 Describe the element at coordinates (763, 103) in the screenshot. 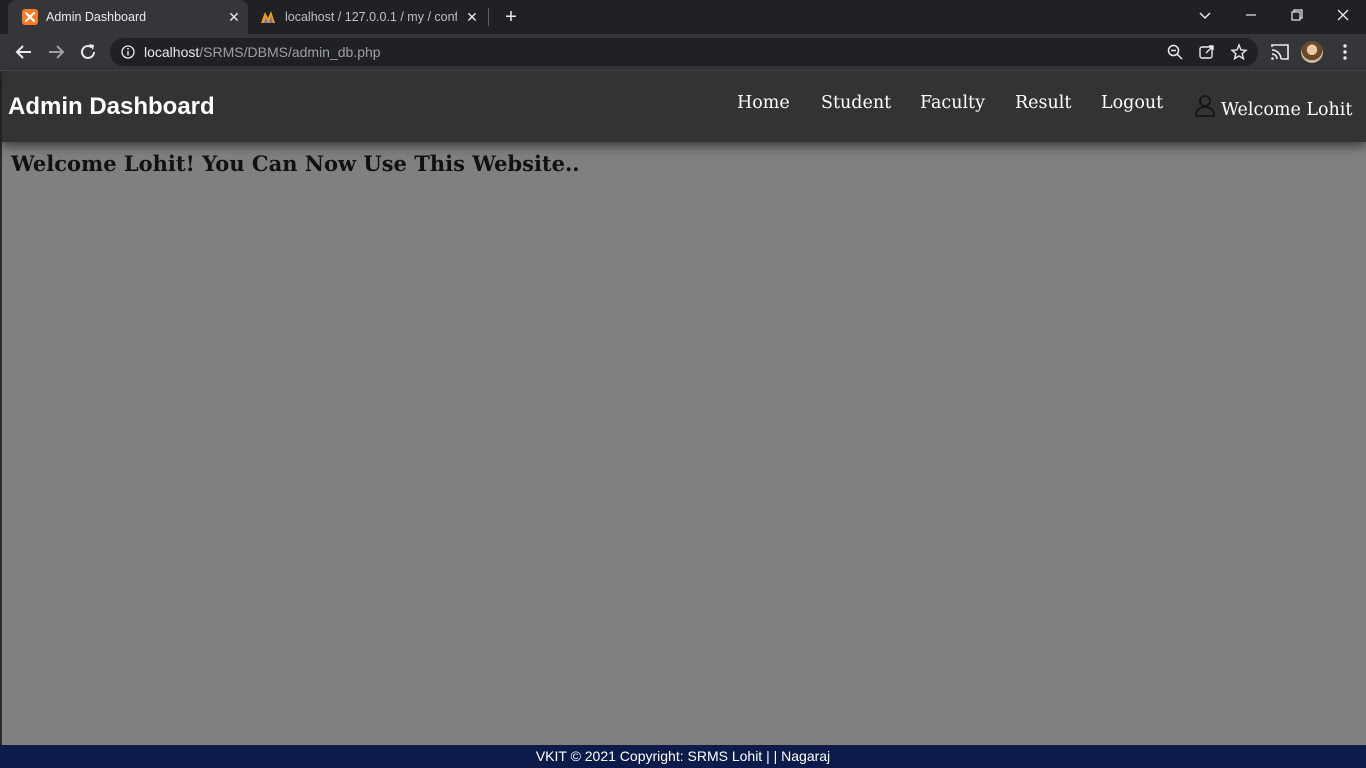

I see `nav-home: Home` at that location.